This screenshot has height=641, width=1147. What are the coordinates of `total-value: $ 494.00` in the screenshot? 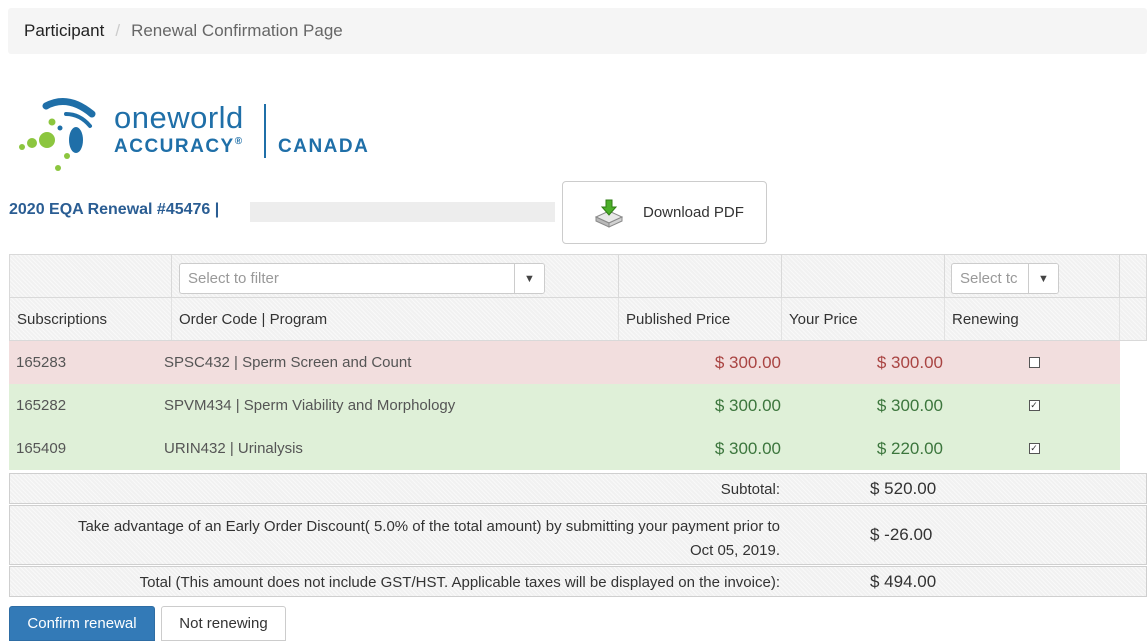 It's located at (903, 581).